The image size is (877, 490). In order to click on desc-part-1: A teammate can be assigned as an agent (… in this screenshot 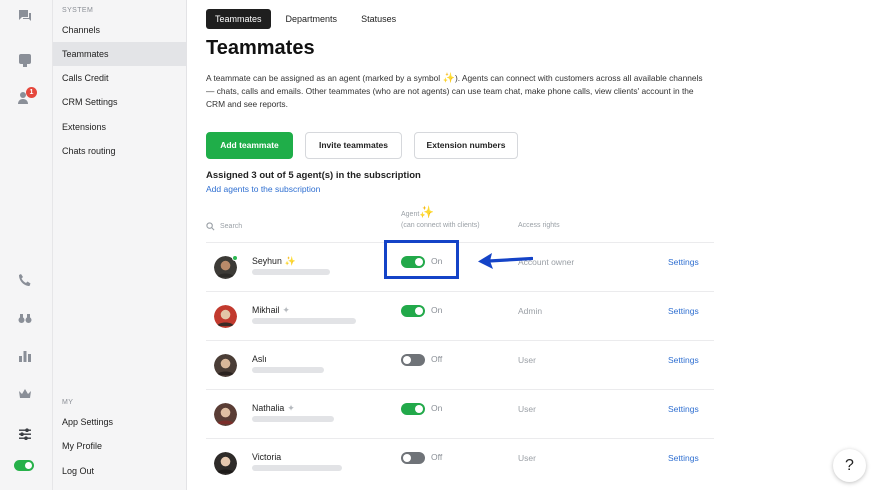, I will do `click(324, 78)`.